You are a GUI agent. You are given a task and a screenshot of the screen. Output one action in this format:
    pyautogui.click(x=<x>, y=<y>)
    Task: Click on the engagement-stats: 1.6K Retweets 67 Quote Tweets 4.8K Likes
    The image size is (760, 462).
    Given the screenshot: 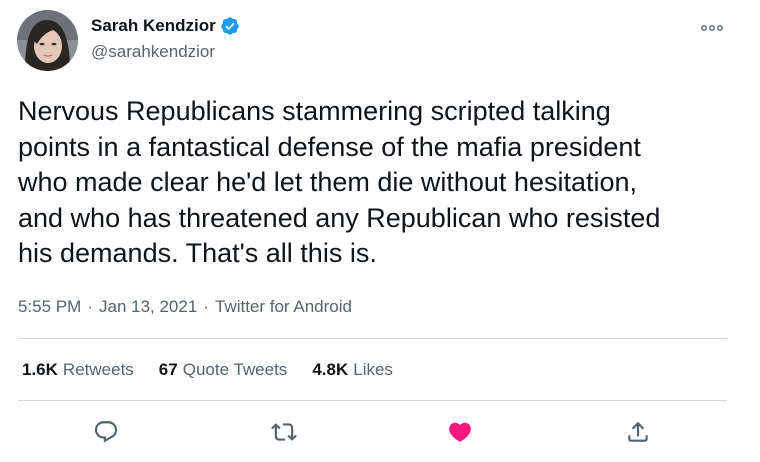 What is the action you would take?
    pyautogui.click(x=220, y=370)
    